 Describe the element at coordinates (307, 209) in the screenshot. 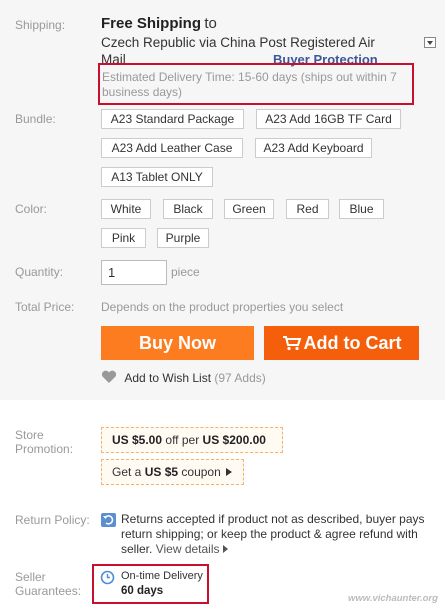

I see `color-option-red: Red` at that location.